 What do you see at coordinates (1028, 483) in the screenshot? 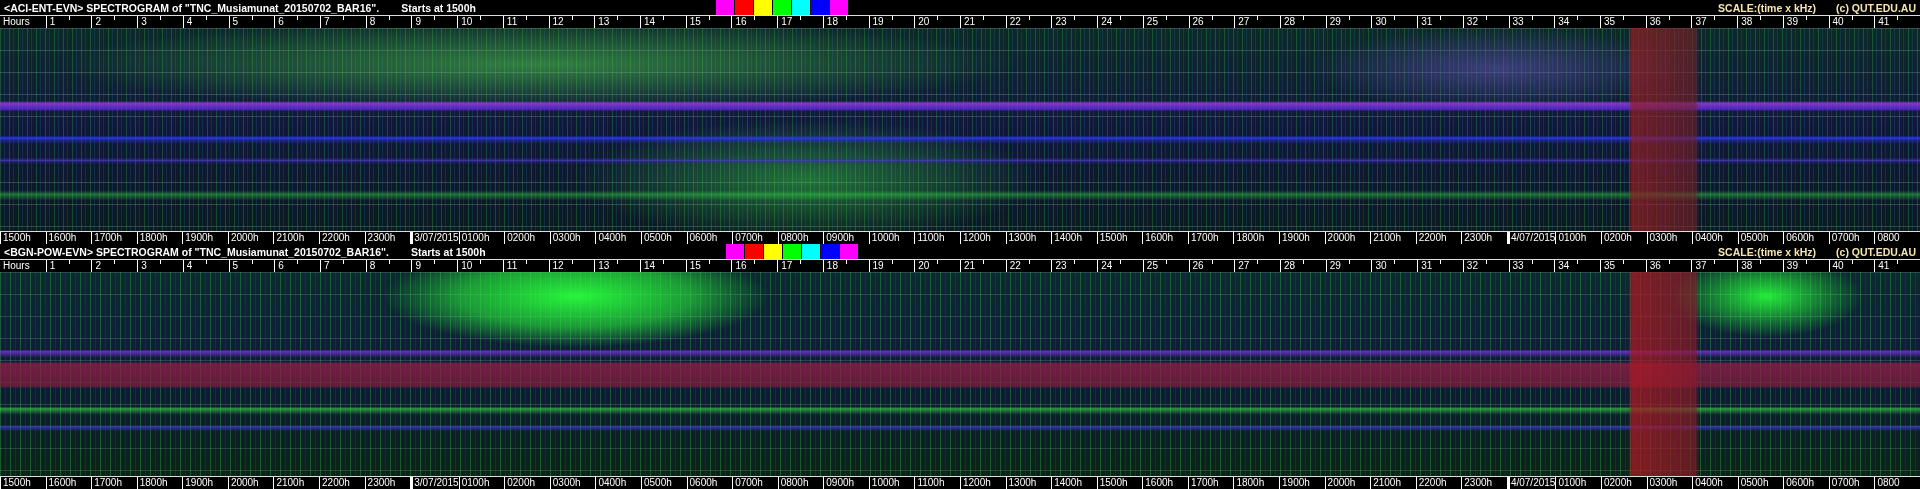
I see `time-label: 1300h` at bounding box center [1028, 483].